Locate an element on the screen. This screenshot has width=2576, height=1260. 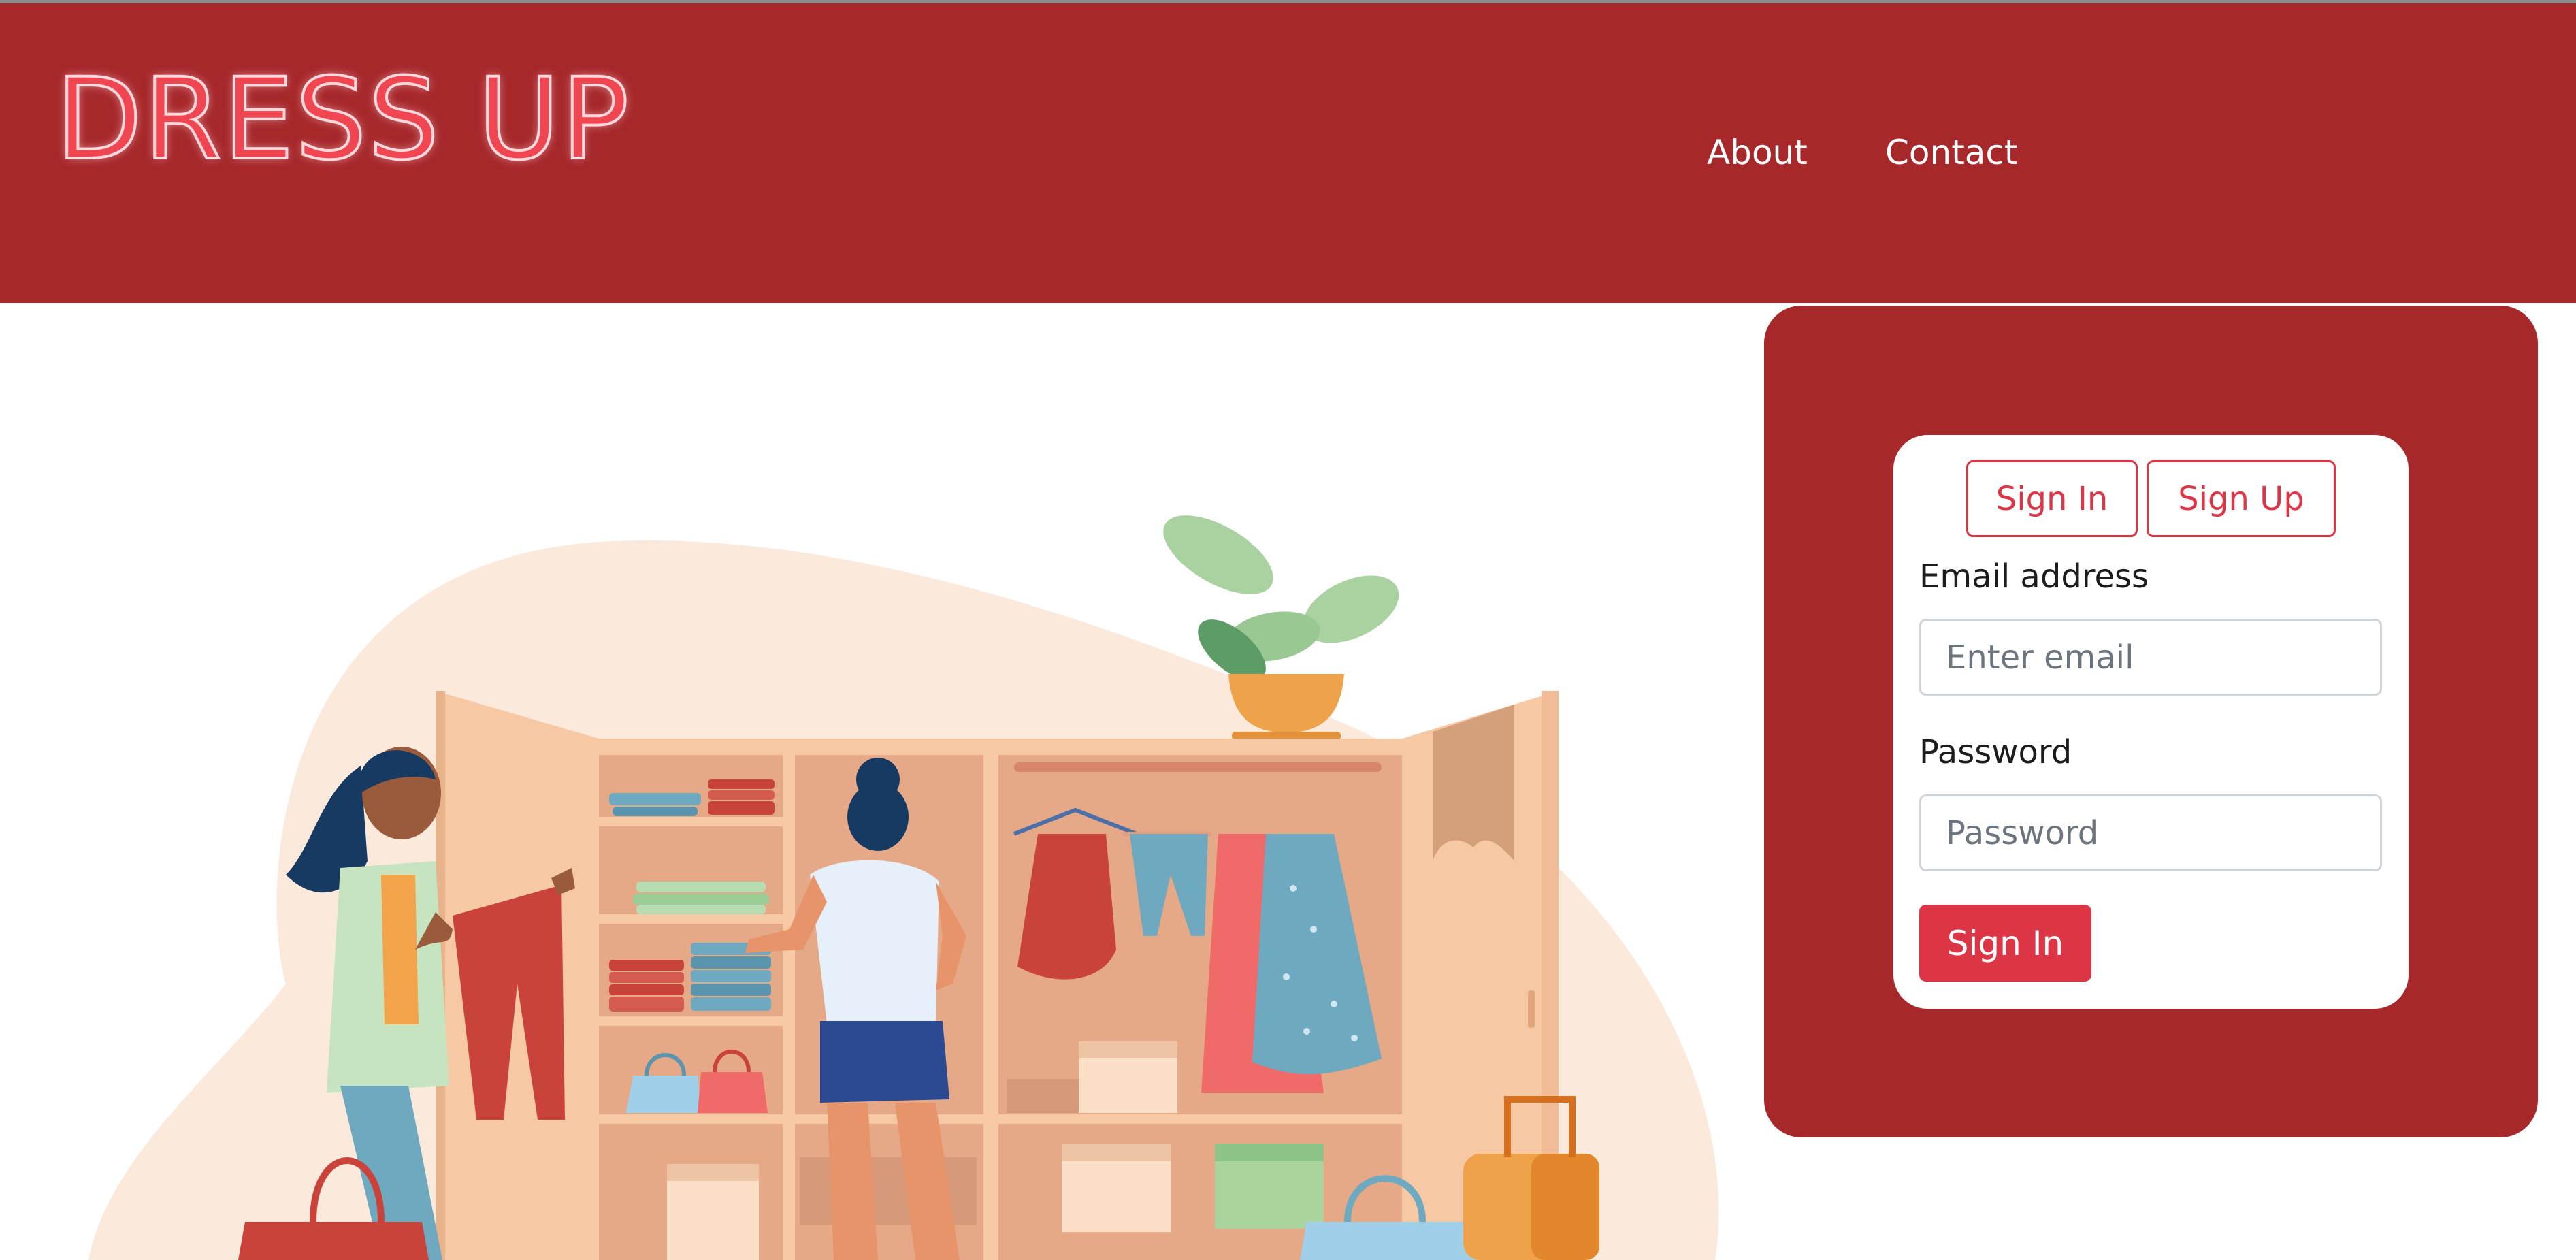
tab-sign-in: Sign In is located at coordinates (2052, 499).